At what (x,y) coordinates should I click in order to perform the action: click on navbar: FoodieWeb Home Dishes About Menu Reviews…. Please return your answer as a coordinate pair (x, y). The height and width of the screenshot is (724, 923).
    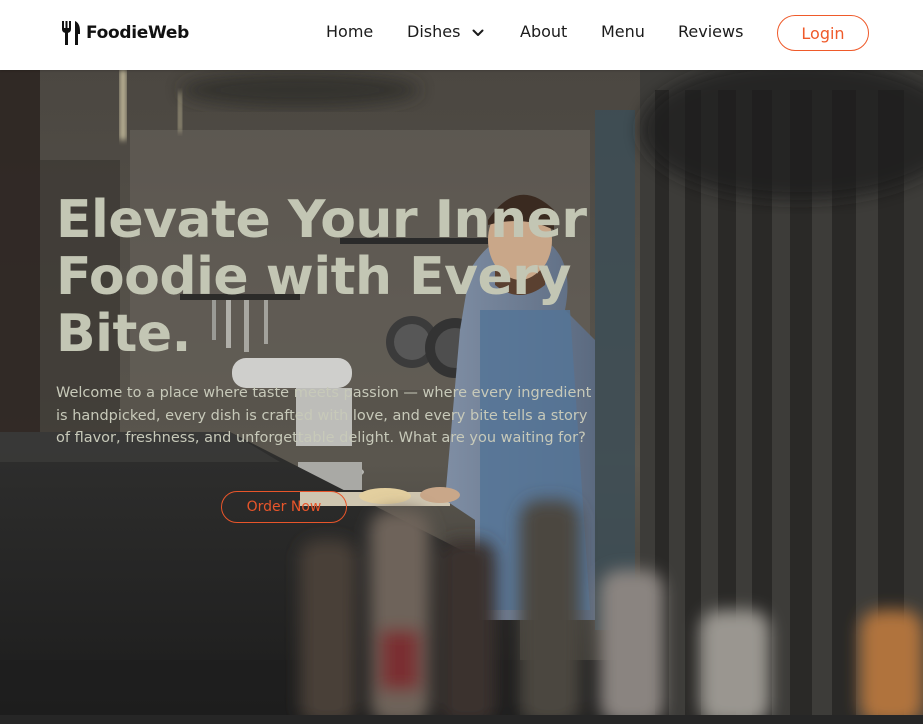
    Looking at the image, I should click on (461, 35).